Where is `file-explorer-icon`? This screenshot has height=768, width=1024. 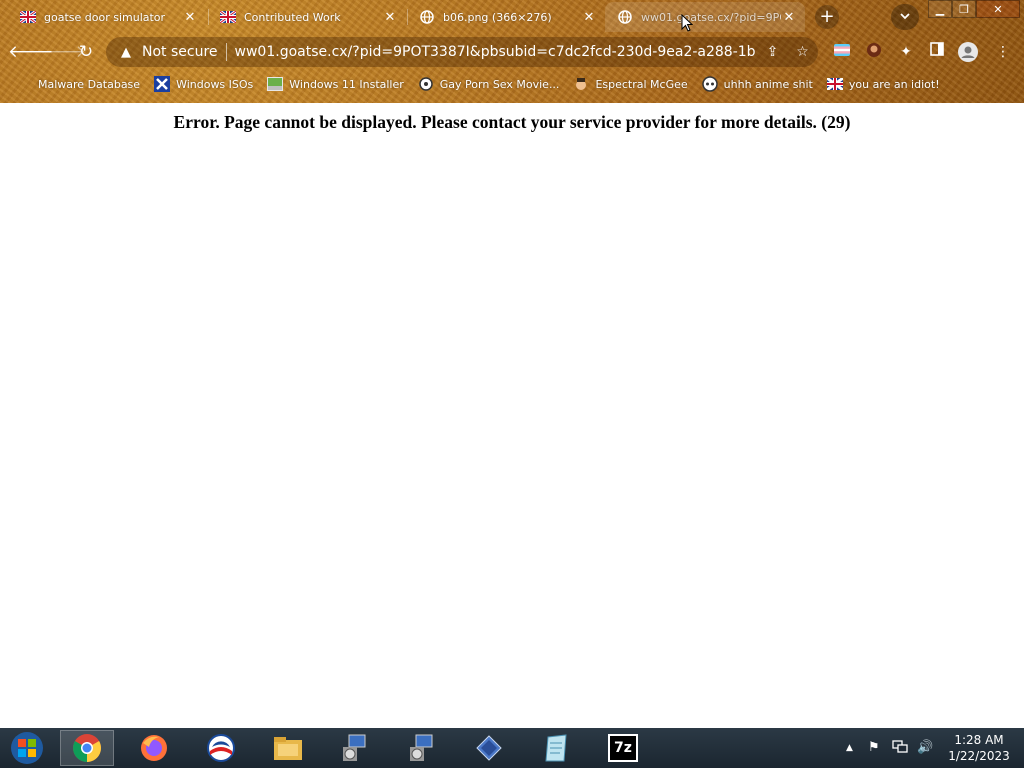 file-explorer-icon is located at coordinates (288, 748).